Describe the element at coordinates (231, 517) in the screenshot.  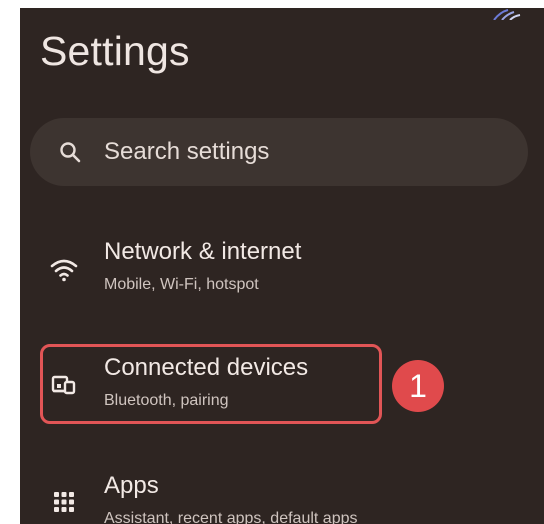
I see `settings-item-subtitle: Assistant, recent apps, default apps` at that location.